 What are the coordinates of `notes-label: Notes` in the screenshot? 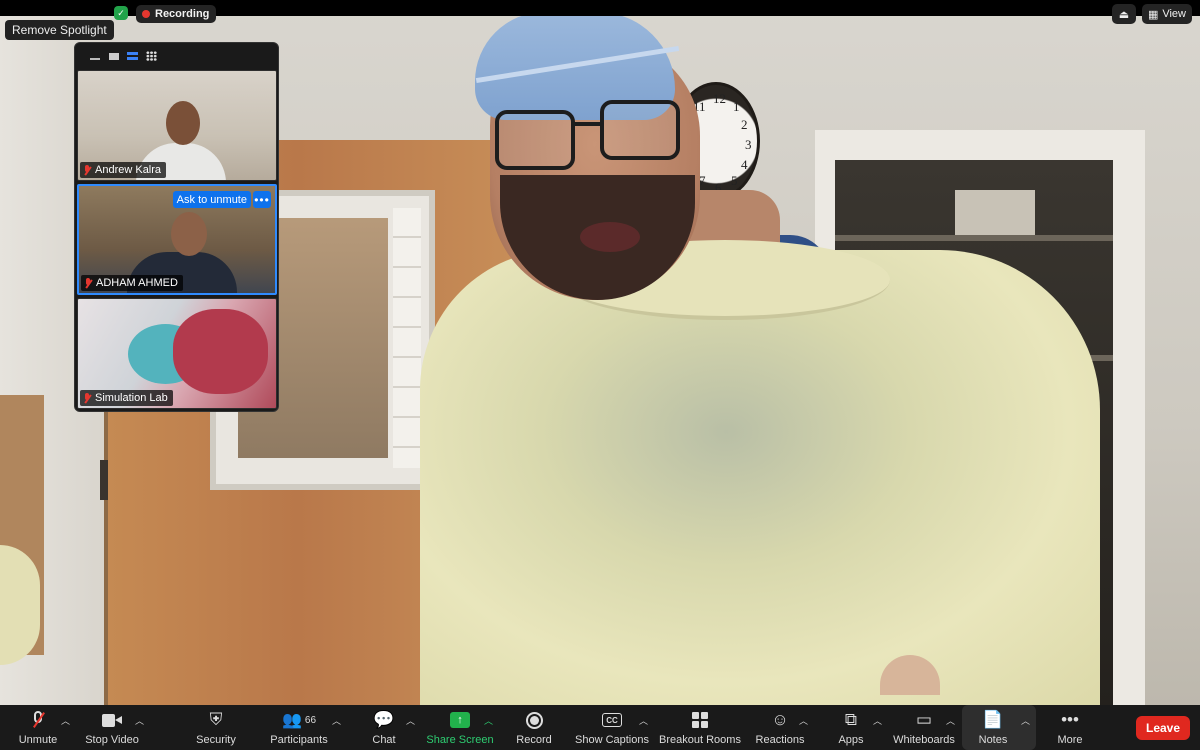 It's located at (993, 740).